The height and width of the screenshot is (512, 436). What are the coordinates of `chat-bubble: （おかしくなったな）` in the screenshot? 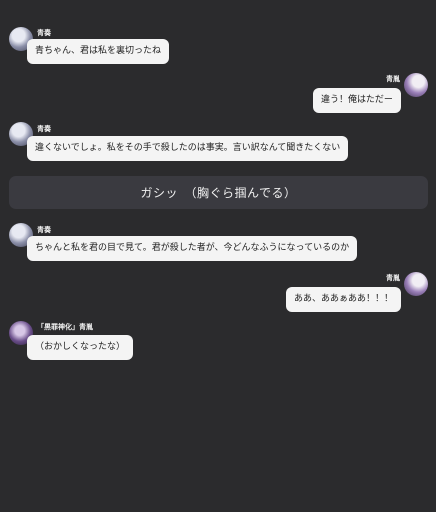 It's located at (80, 347).